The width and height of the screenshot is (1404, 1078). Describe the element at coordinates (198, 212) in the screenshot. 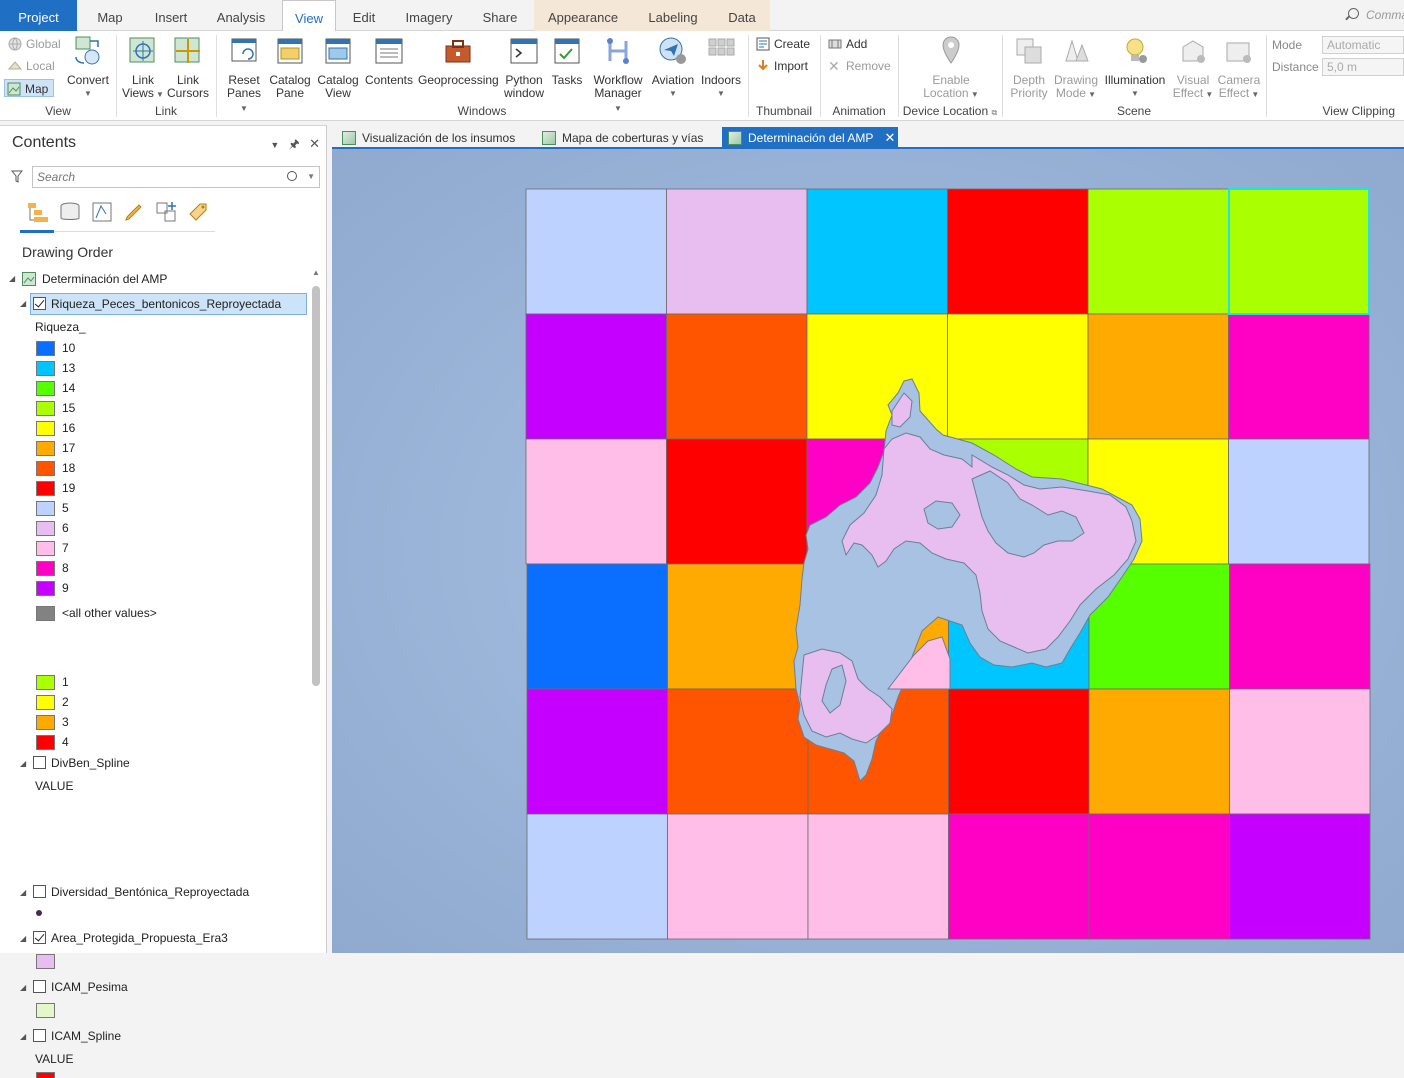

I see `labeling-icon` at that location.